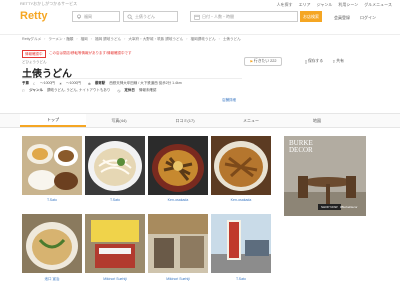  Describe the element at coordinates (79, 17) in the screenshot. I see `location-icon` at that location.